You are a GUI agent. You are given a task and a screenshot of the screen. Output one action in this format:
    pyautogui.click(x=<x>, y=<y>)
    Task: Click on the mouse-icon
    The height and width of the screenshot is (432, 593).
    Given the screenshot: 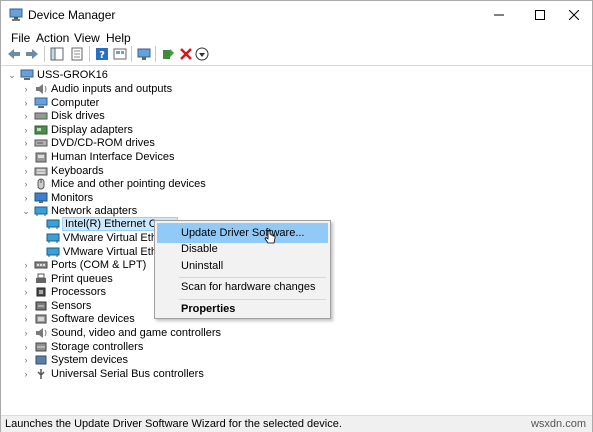 What is the action you would take?
    pyautogui.click(x=41, y=184)
    